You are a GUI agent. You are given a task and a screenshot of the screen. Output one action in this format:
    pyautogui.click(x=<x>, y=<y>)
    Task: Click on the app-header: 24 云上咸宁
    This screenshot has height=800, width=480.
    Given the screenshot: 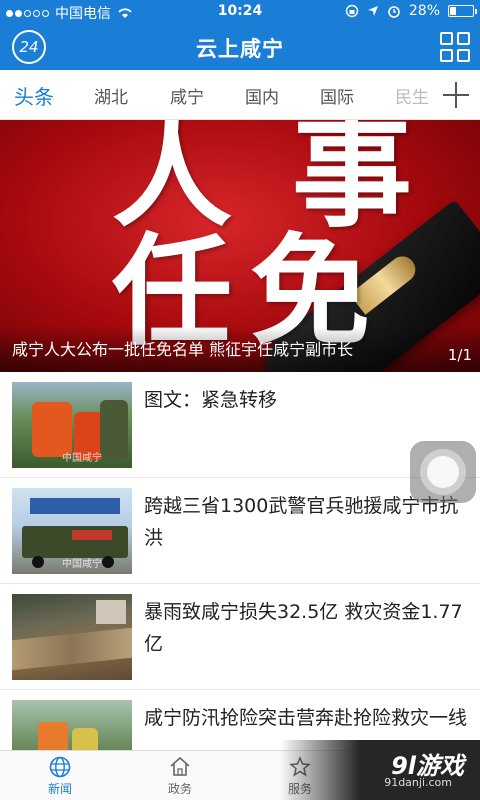 What is the action you would take?
    pyautogui.click(x=240, y=47)
    